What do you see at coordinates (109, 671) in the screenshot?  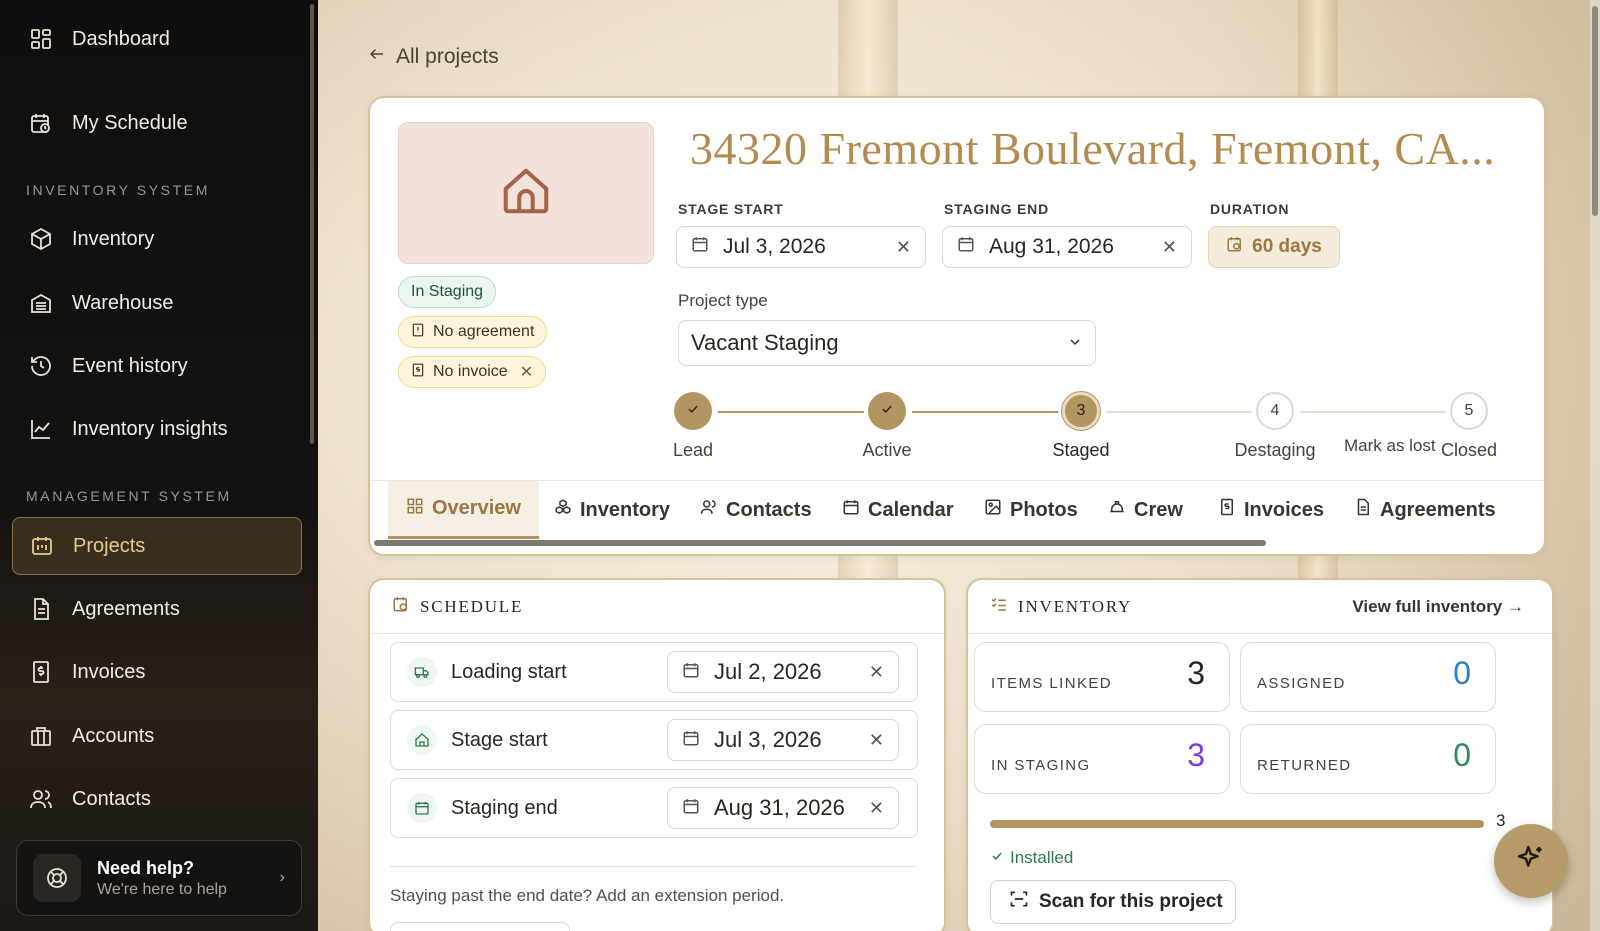 I see `sidebar-item-label: Invoices` at bounding box center [109, 671].